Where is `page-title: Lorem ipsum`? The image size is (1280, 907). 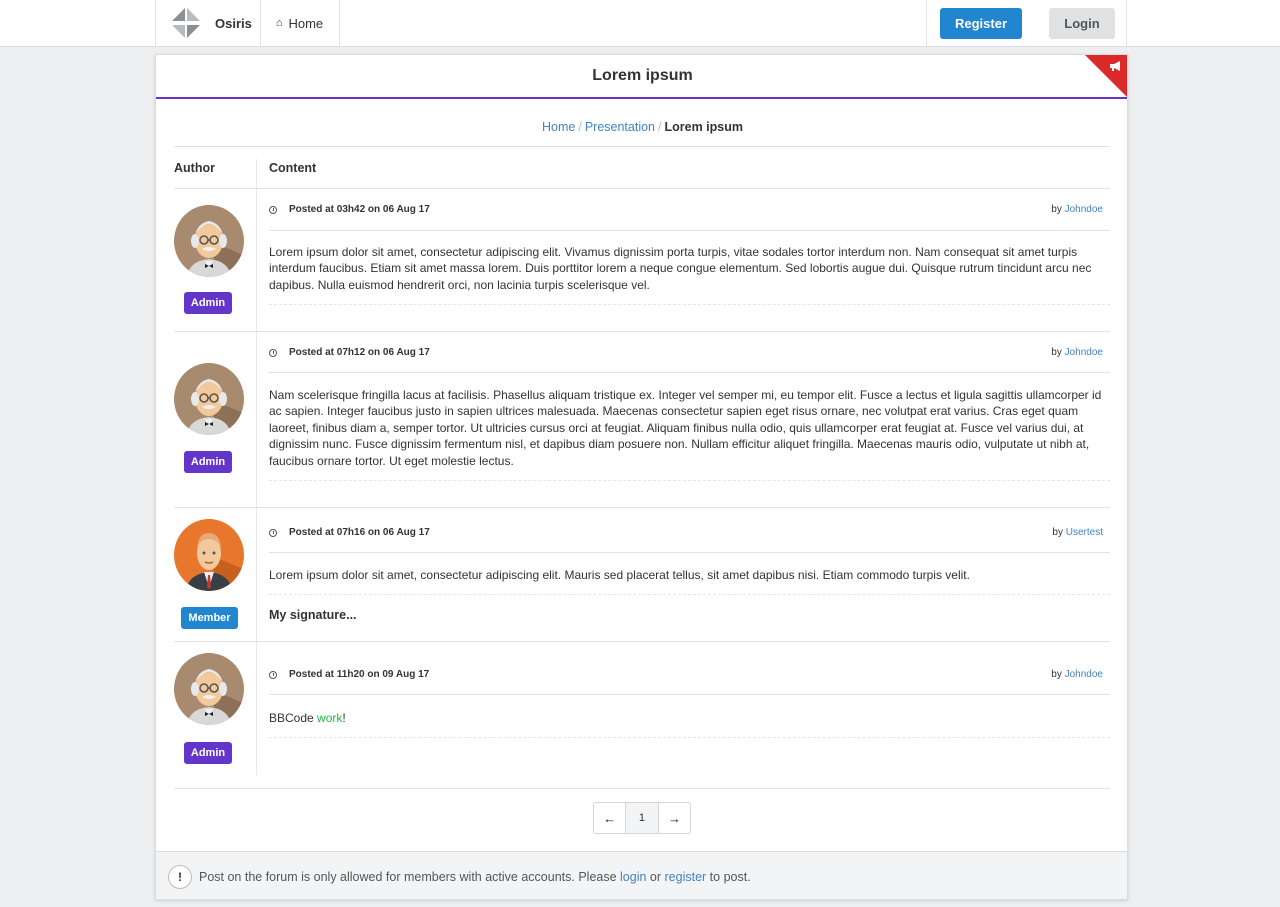
page-title: Lorem ipsum is located at coordinates (642, 75).